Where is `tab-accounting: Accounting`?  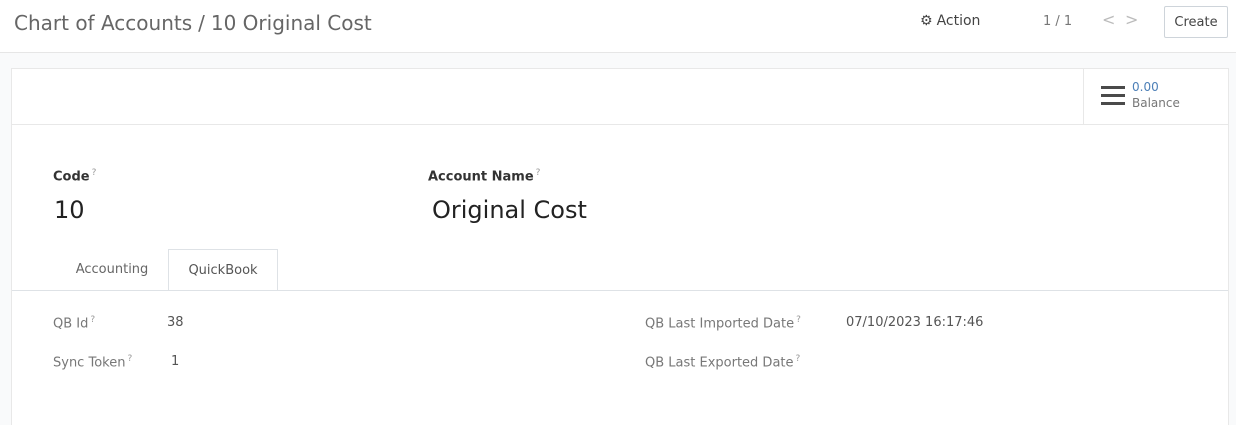 tab-accounting: Accounting is located at coordinates (112, 269).